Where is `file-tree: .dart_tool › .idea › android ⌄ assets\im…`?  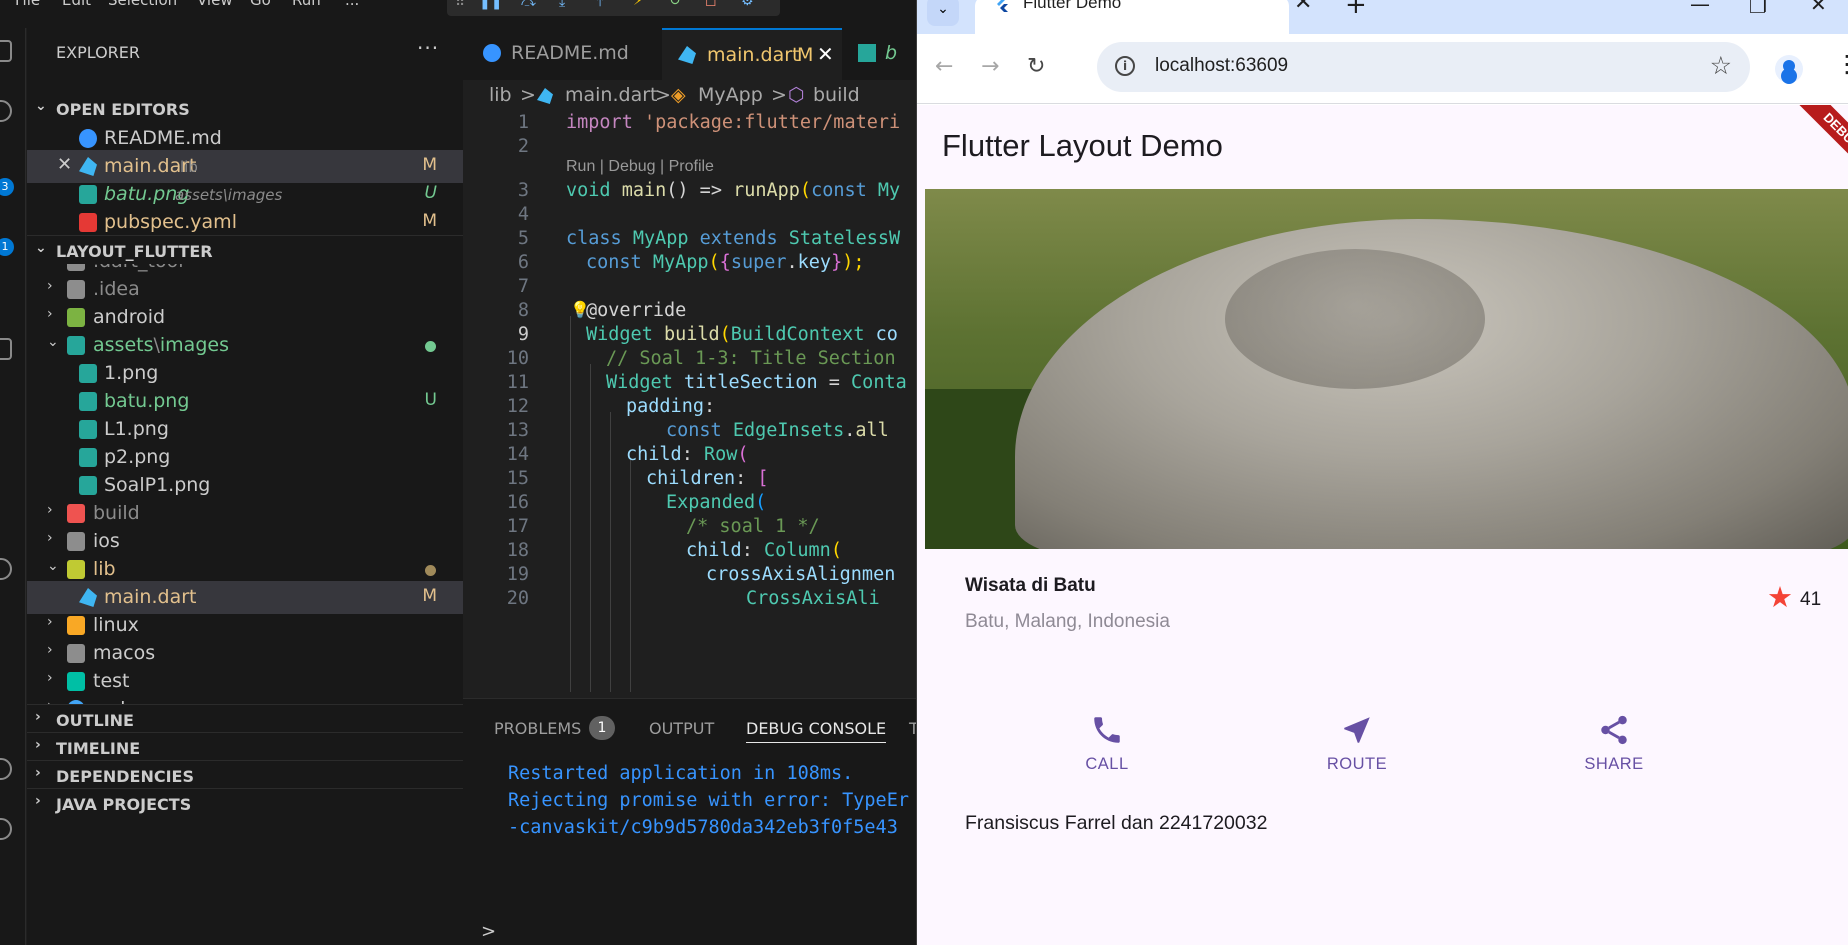
file-tree: .dart_tool › .idea › android ⌄ assets\im… is located at coordinates (245, 484).